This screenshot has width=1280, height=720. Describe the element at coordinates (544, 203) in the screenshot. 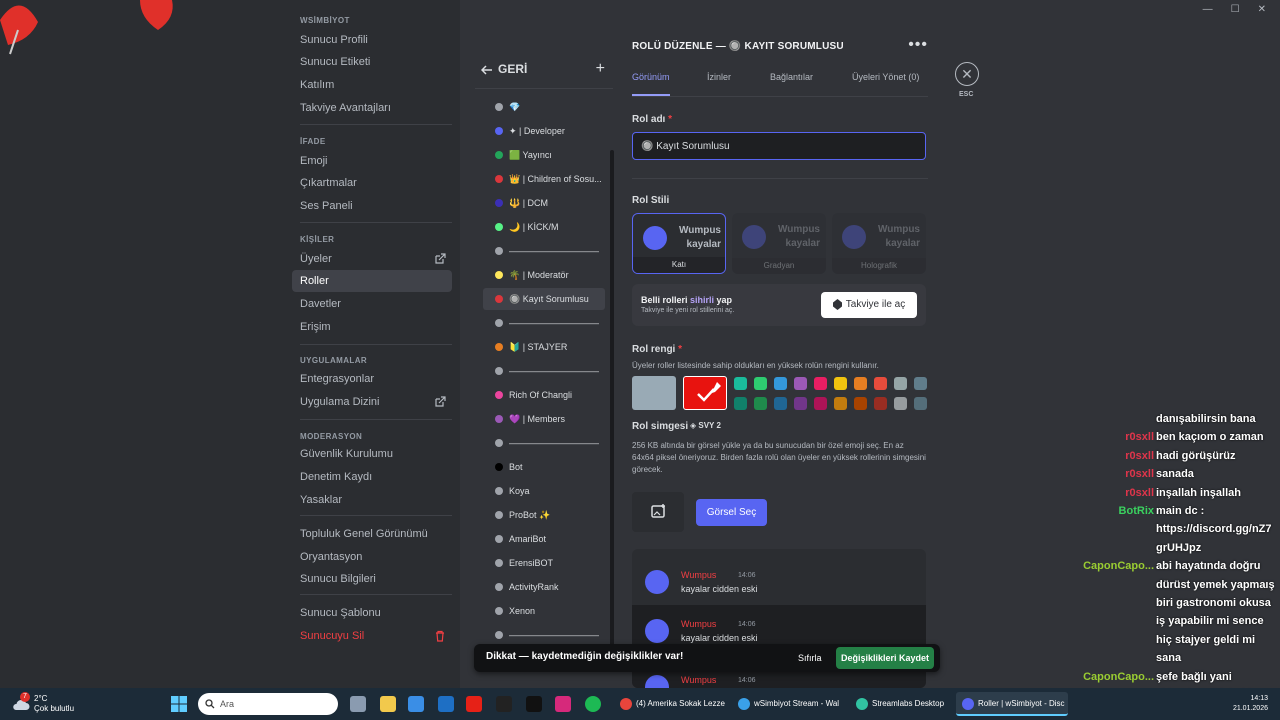

I see `role-list-item: 🔱 | DCM` at that location.